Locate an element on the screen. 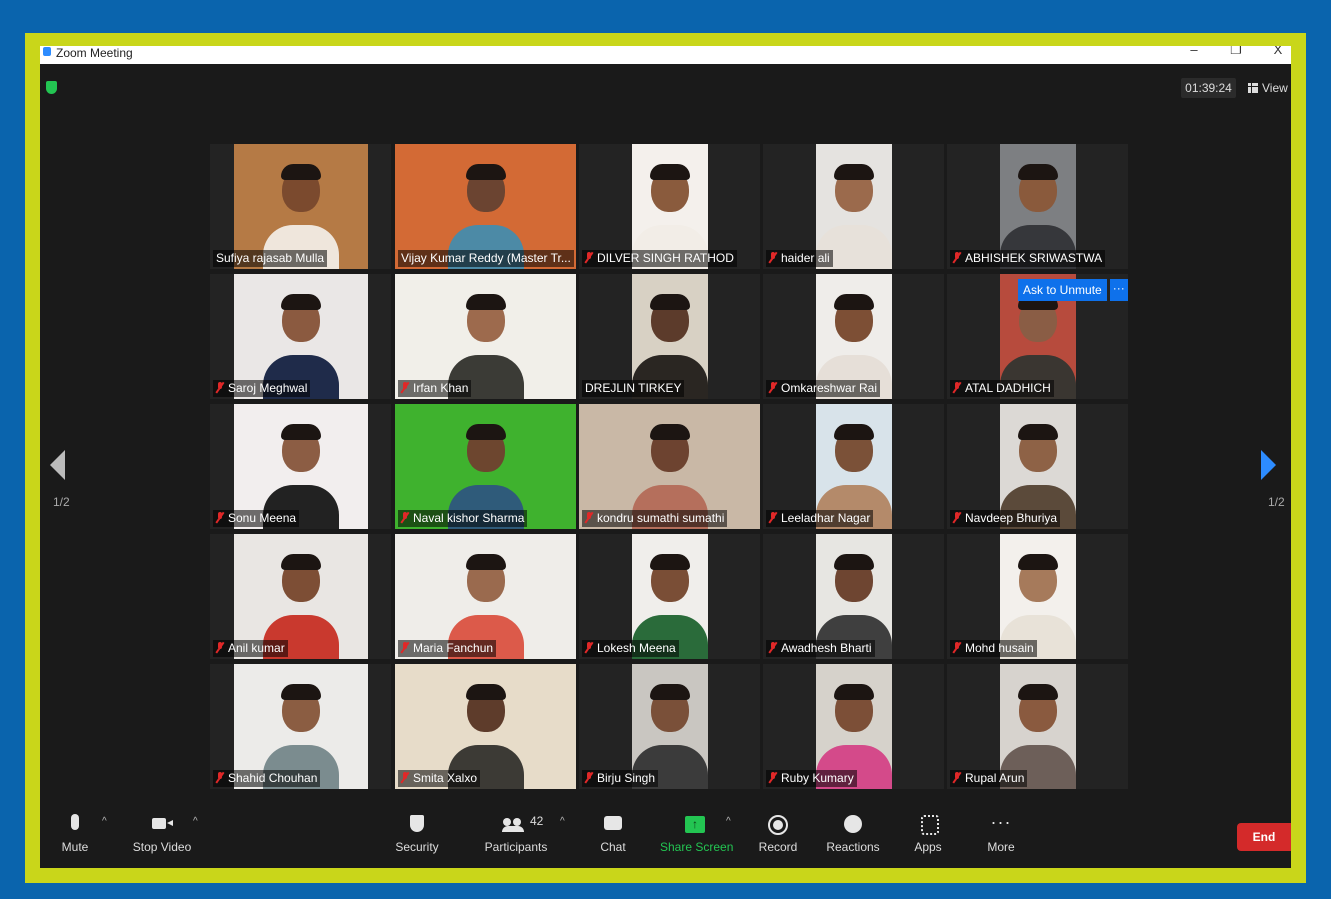  page-indicator-left: 1/2 is located at coordinates (61, 502).